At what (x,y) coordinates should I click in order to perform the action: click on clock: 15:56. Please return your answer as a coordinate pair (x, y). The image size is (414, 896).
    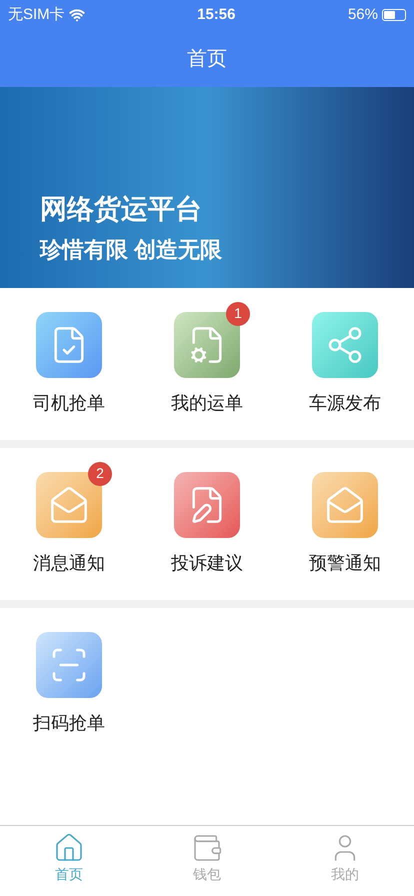
    Looking at the image, I should click on (216, 14).